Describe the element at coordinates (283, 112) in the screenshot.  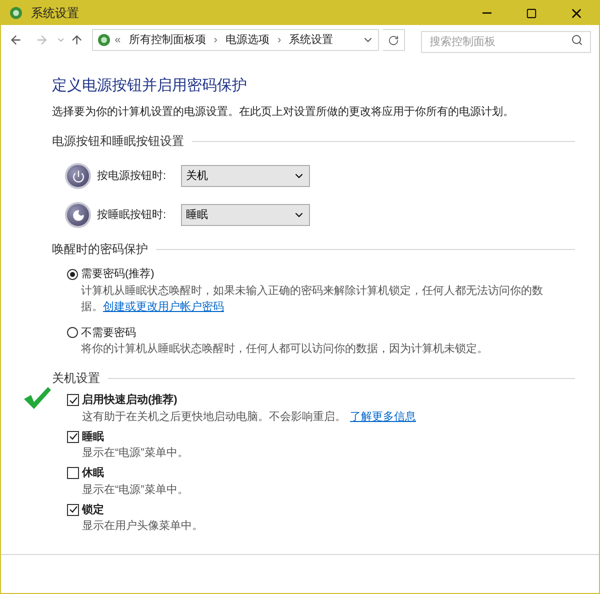
I see `page-description: 选择要为你的计算机设置的电源设置。在此页上对设置所做的更改将应用于你所有的电源计划。` at that location.